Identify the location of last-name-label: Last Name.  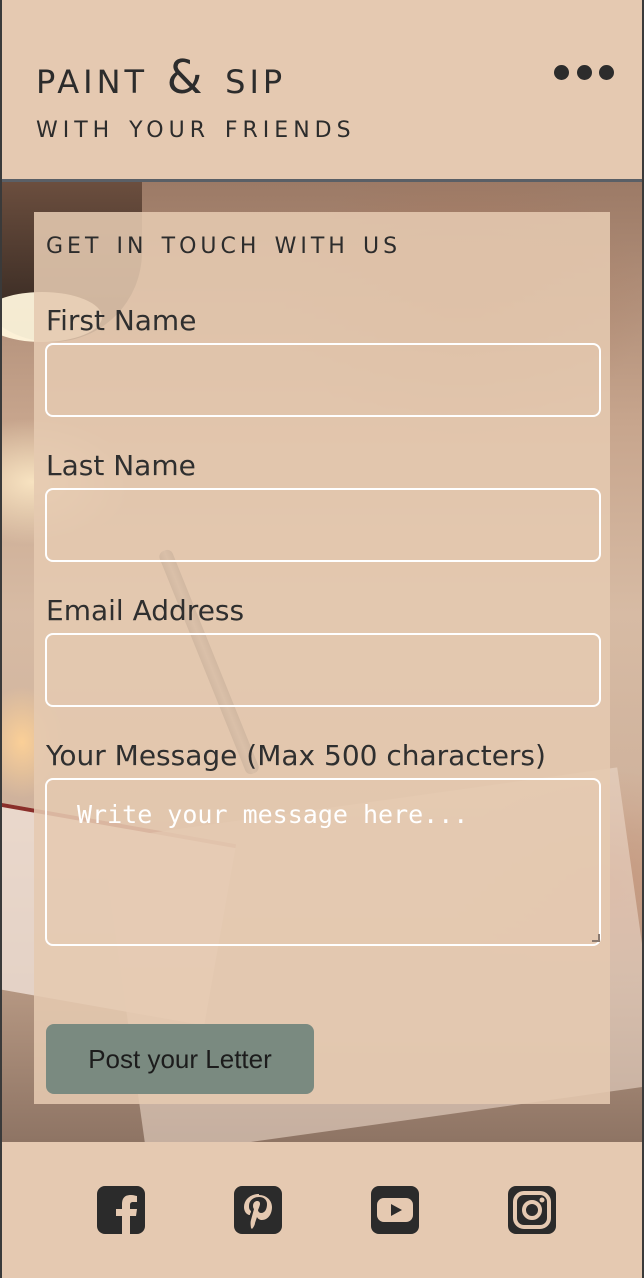
(121, 465).